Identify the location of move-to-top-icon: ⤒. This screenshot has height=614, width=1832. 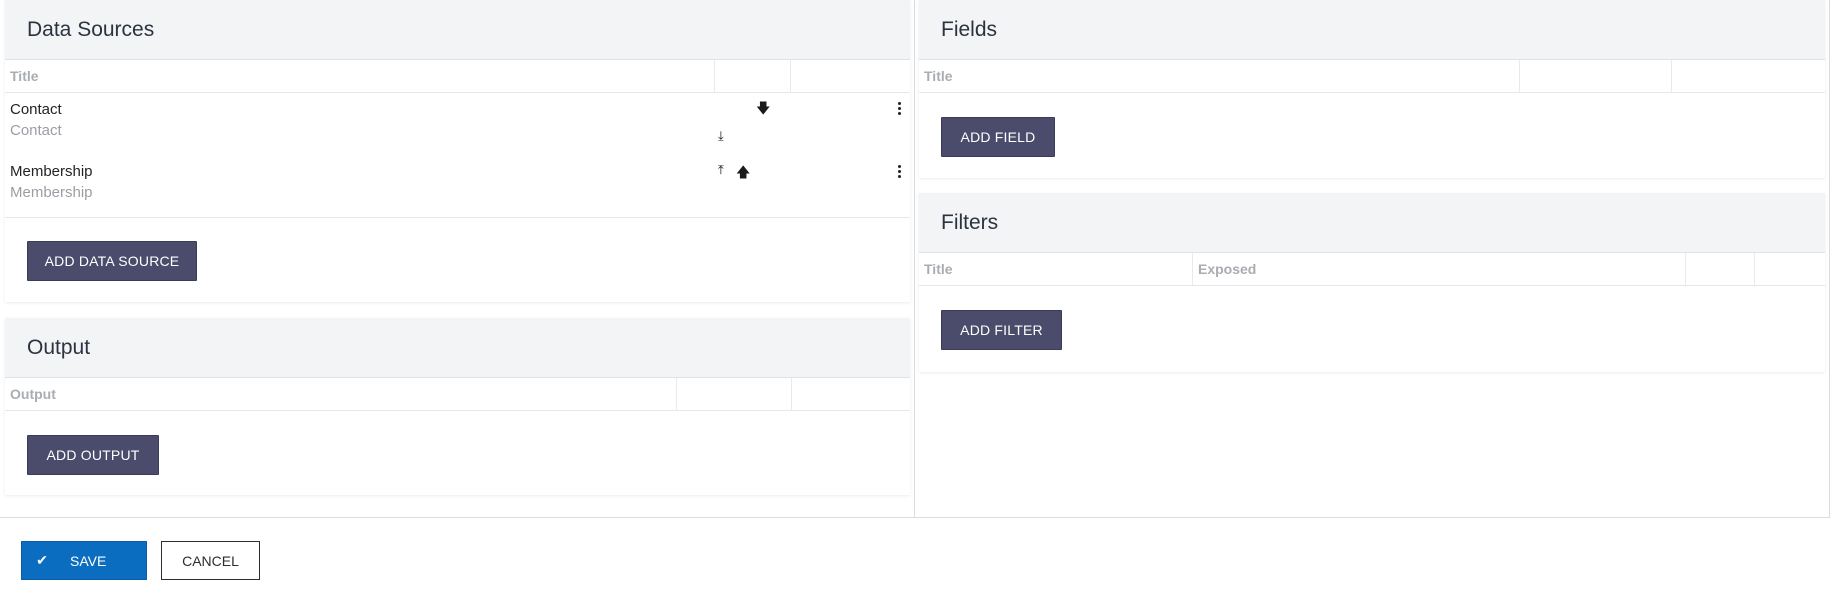
(721, 169).